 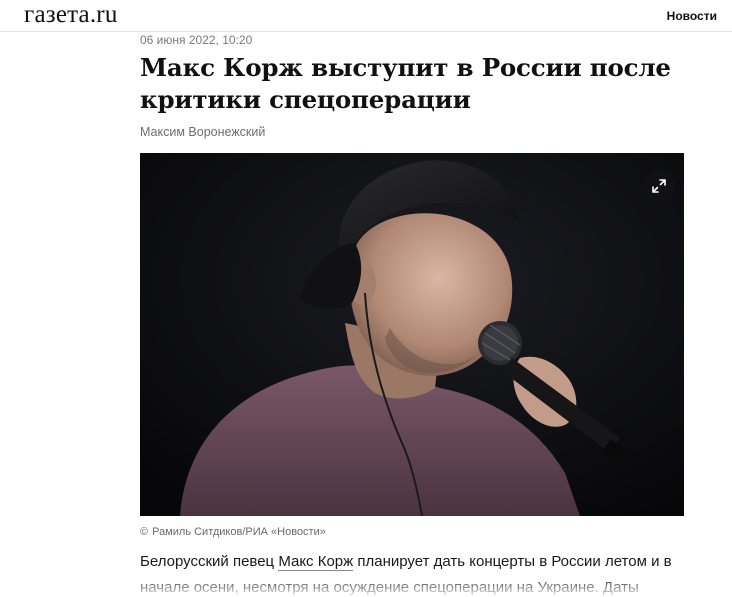 What do you see at coordinates (692, 16) in the screenshot?
I see `nav-news-link: Новости` at bounding box center [692, 16].